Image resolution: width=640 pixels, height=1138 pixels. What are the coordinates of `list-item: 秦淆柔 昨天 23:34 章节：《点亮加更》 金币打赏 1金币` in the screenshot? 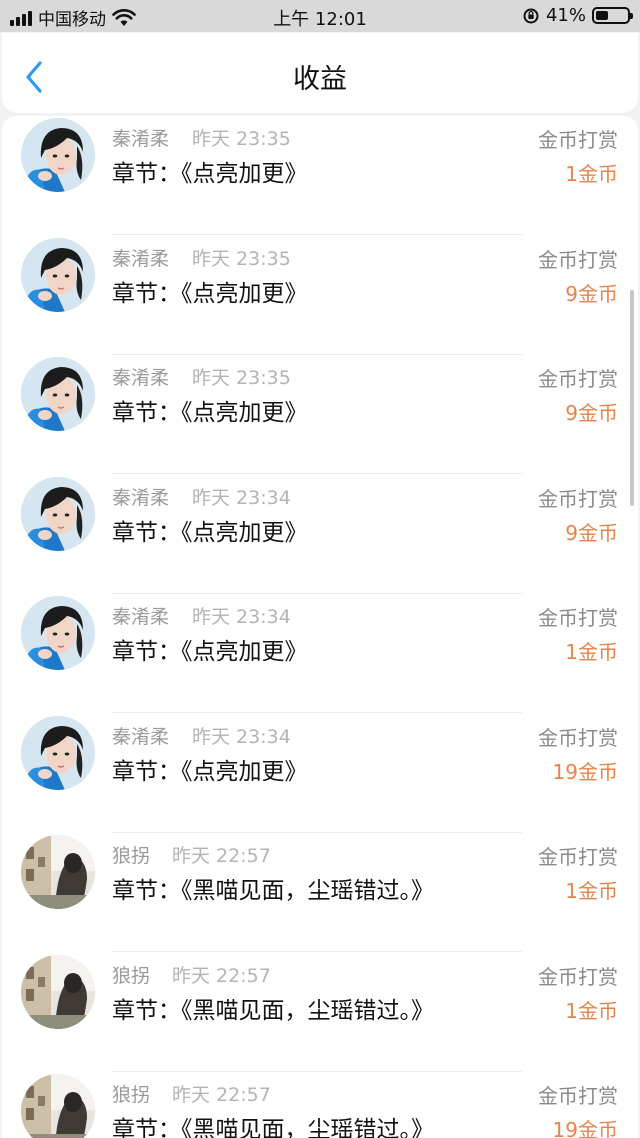 It's located at (320, 653).